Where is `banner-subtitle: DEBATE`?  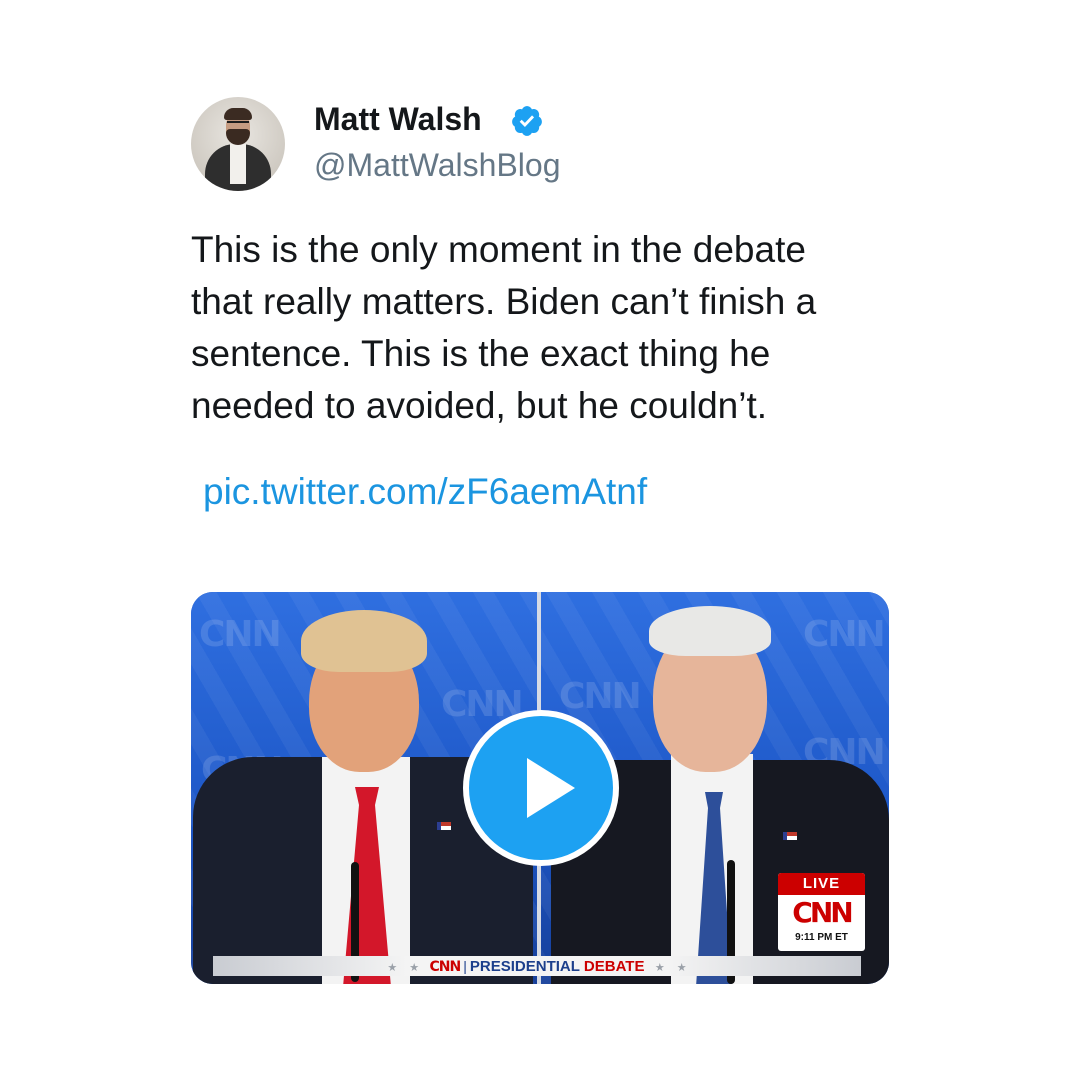 banner-subtitle: DEBATE is located at coordinates (614, 966).